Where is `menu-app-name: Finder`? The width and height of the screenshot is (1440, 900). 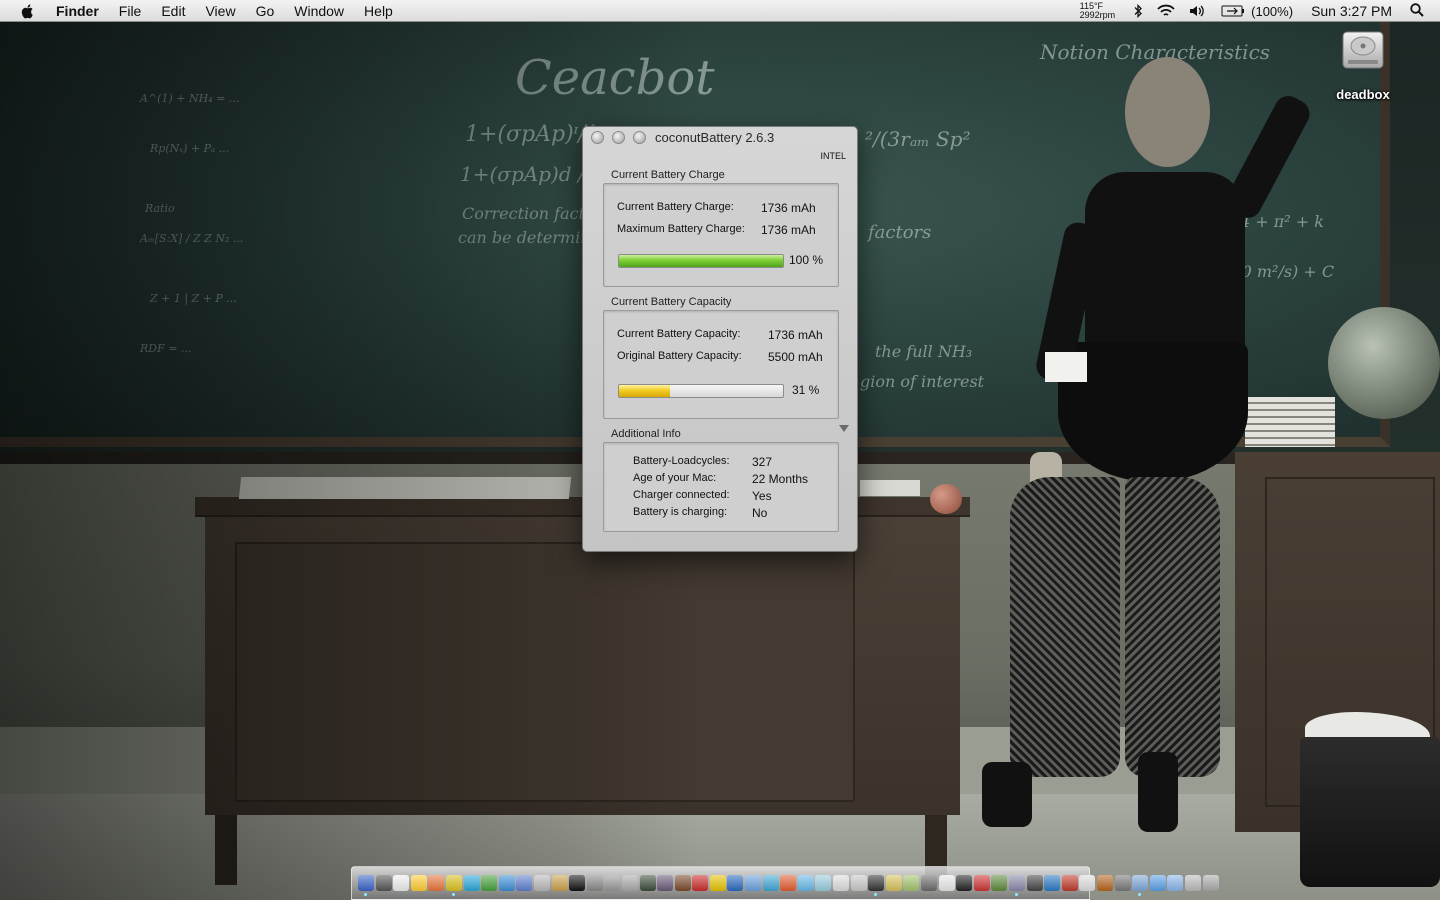 menu-app-name: Finder is located at coordinates (77, 11).